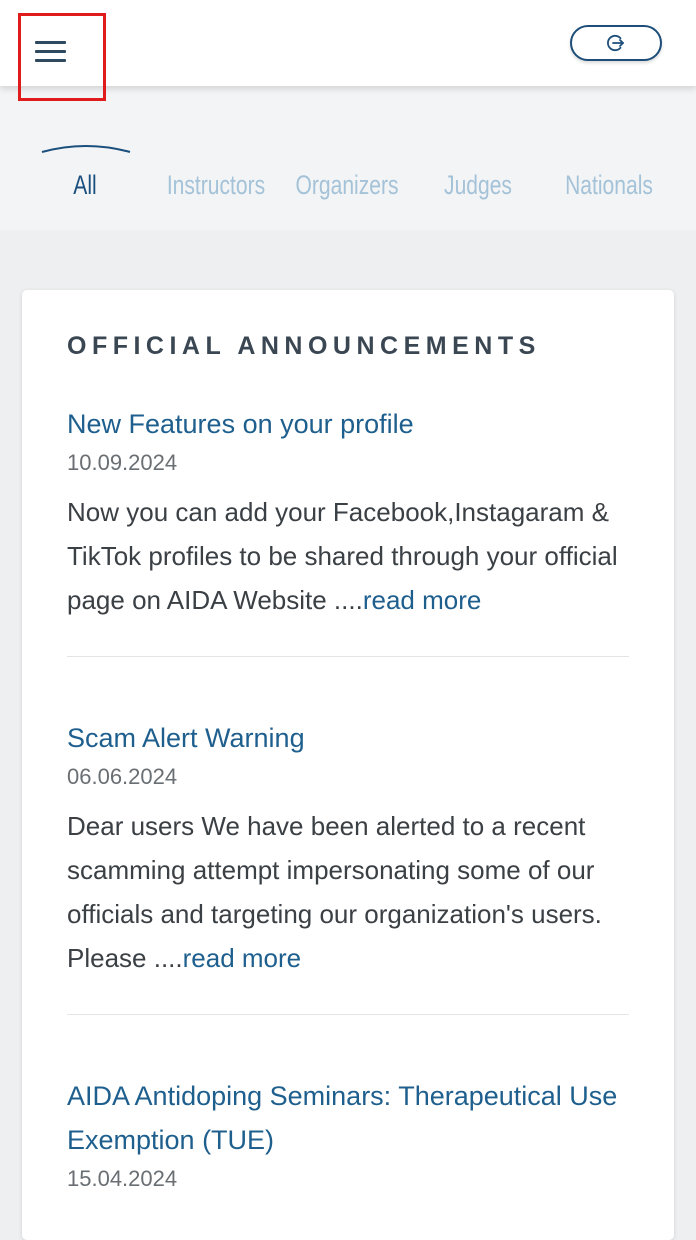 The height and width of the screenshot is (1240, 696). I want to click on tab-judges: Judges, so click(478, 185).